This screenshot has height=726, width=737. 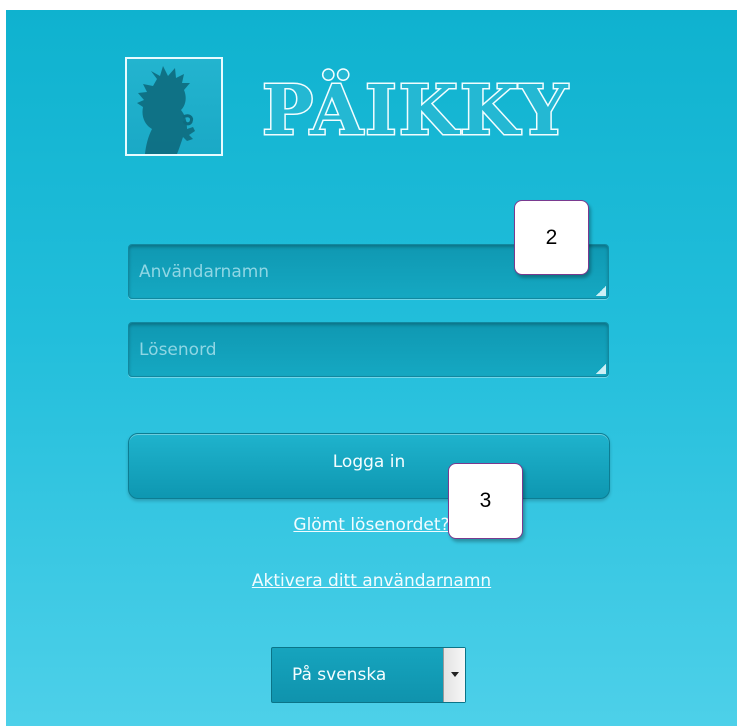 I want to click on password-field-wrap, so click(x=368, y=349).